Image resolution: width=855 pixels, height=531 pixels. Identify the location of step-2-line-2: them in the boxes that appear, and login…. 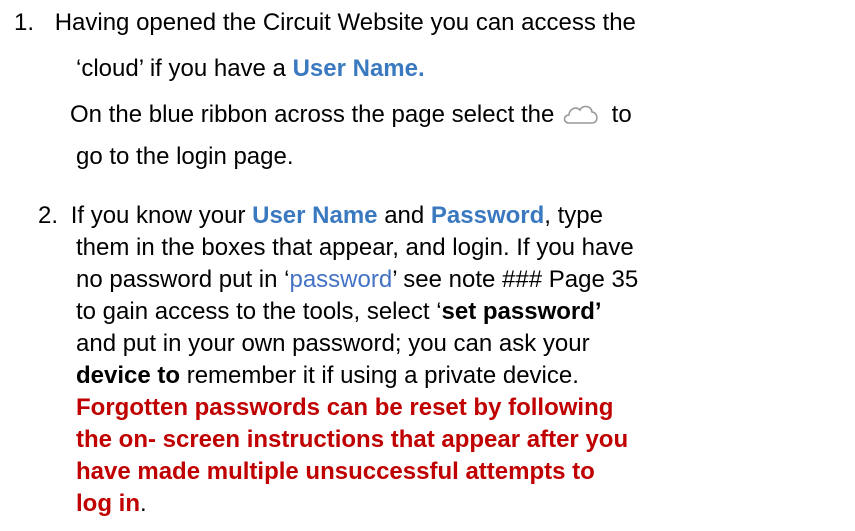
(355, 248).